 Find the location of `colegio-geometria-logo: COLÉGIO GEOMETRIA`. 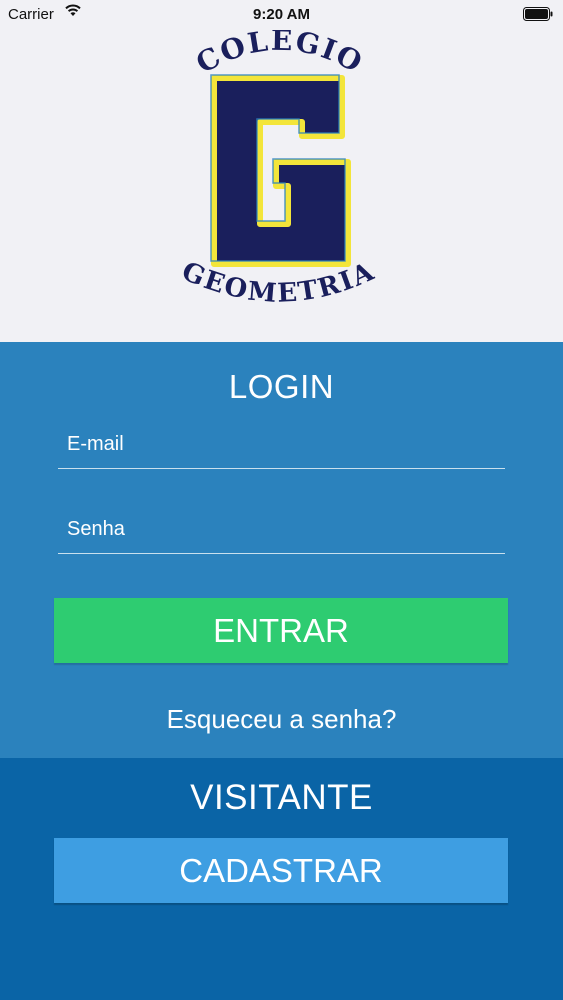

colegio-geometria-logo: COLÉGIO GEOMETRIA is located at coordinates (277, 169).